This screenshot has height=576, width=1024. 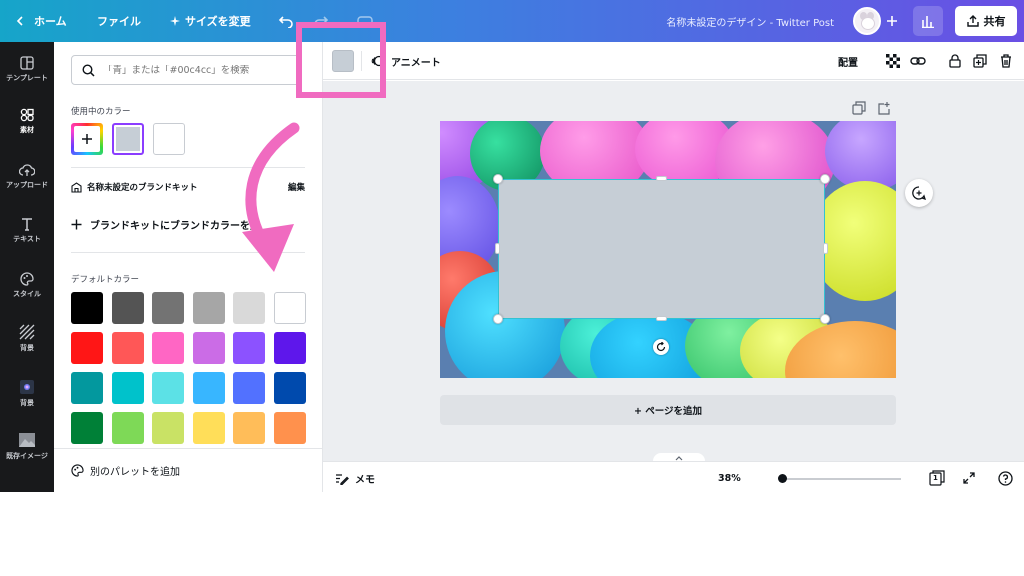 What do you see at coordinates (101, 112) in the screenshot?
I see `in-use-colors-label: 使用中のカラー` at bounding box center [101, 112].